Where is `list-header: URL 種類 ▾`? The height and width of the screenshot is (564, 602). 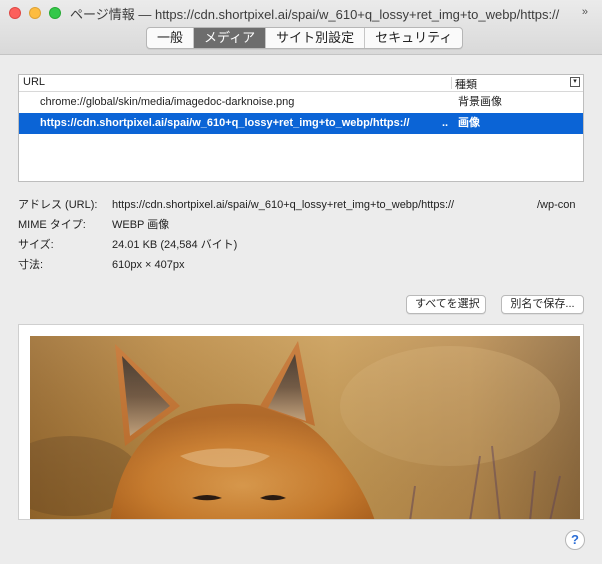
list-header: URL 種類 ▾ is located at coordinates (301, 83).